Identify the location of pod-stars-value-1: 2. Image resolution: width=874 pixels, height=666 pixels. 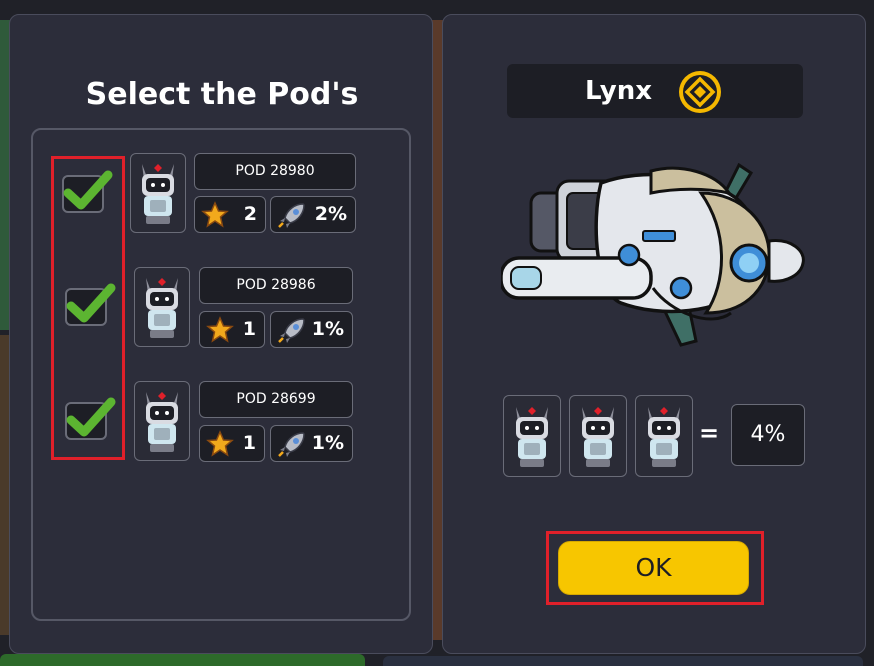
(250, 214).